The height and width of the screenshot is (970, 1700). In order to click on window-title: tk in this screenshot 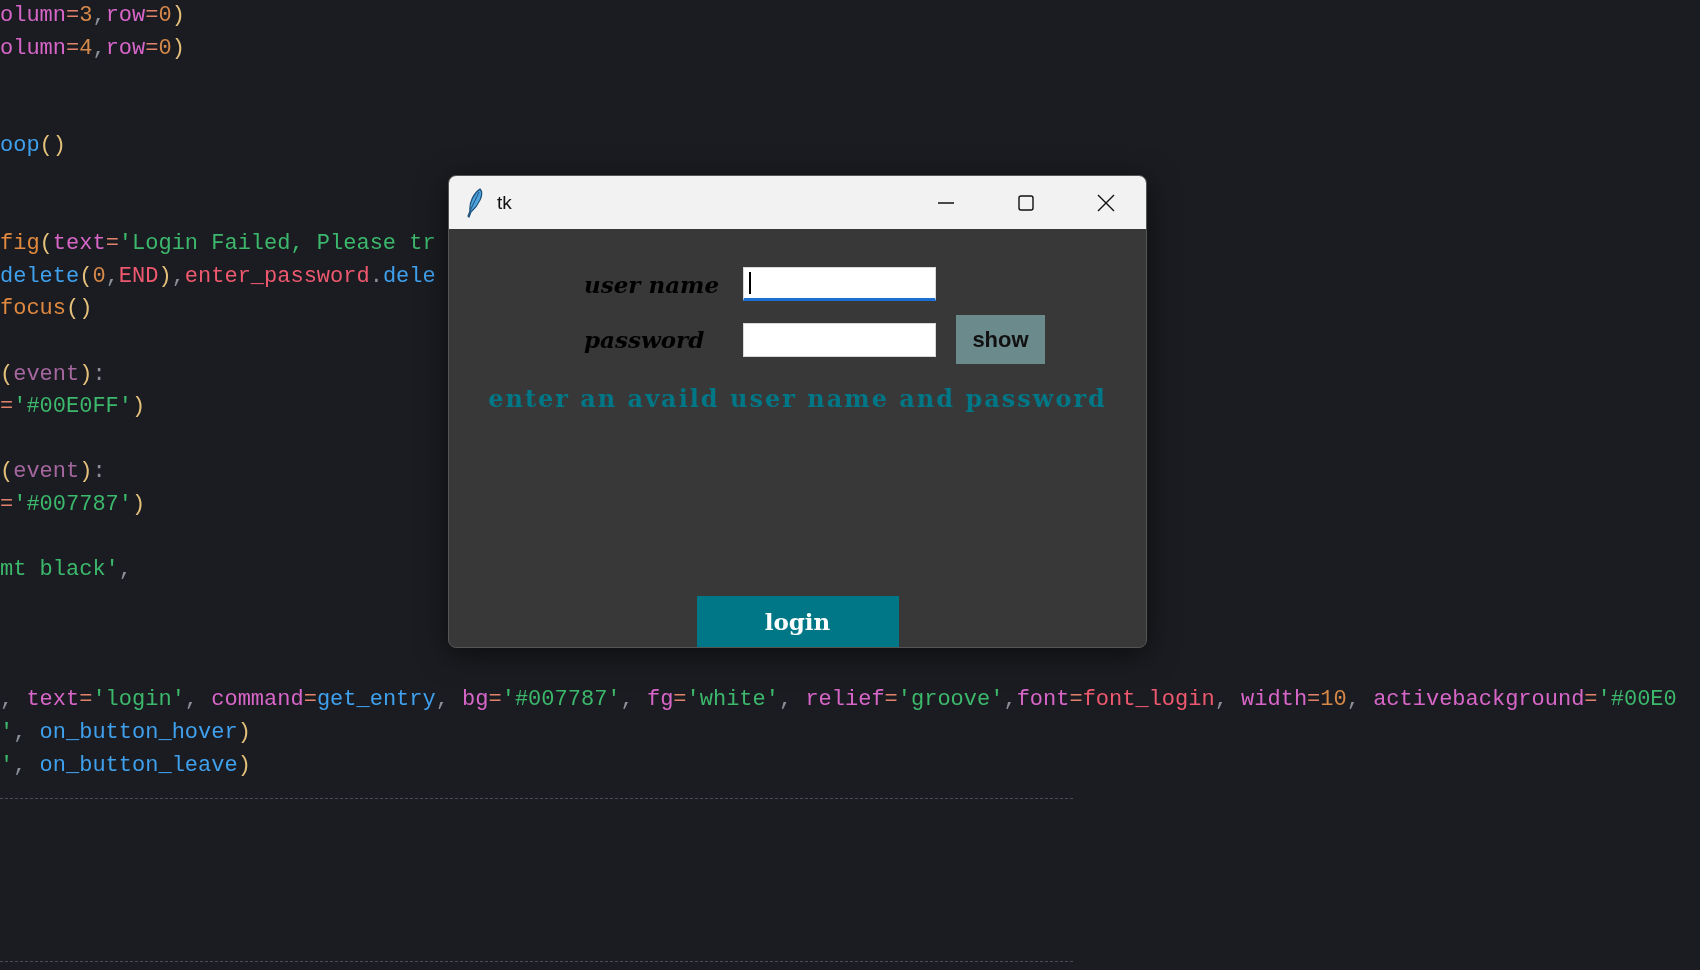, I will do `click(504, 202)`.